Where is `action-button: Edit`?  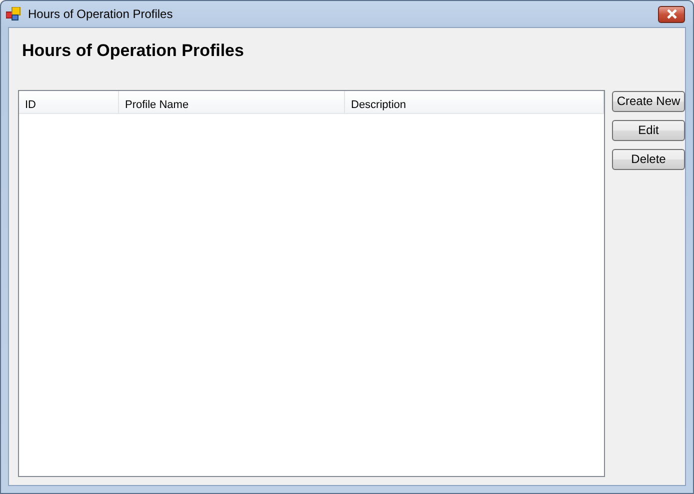
action-button: Edit is located at coordinates (648, 130).